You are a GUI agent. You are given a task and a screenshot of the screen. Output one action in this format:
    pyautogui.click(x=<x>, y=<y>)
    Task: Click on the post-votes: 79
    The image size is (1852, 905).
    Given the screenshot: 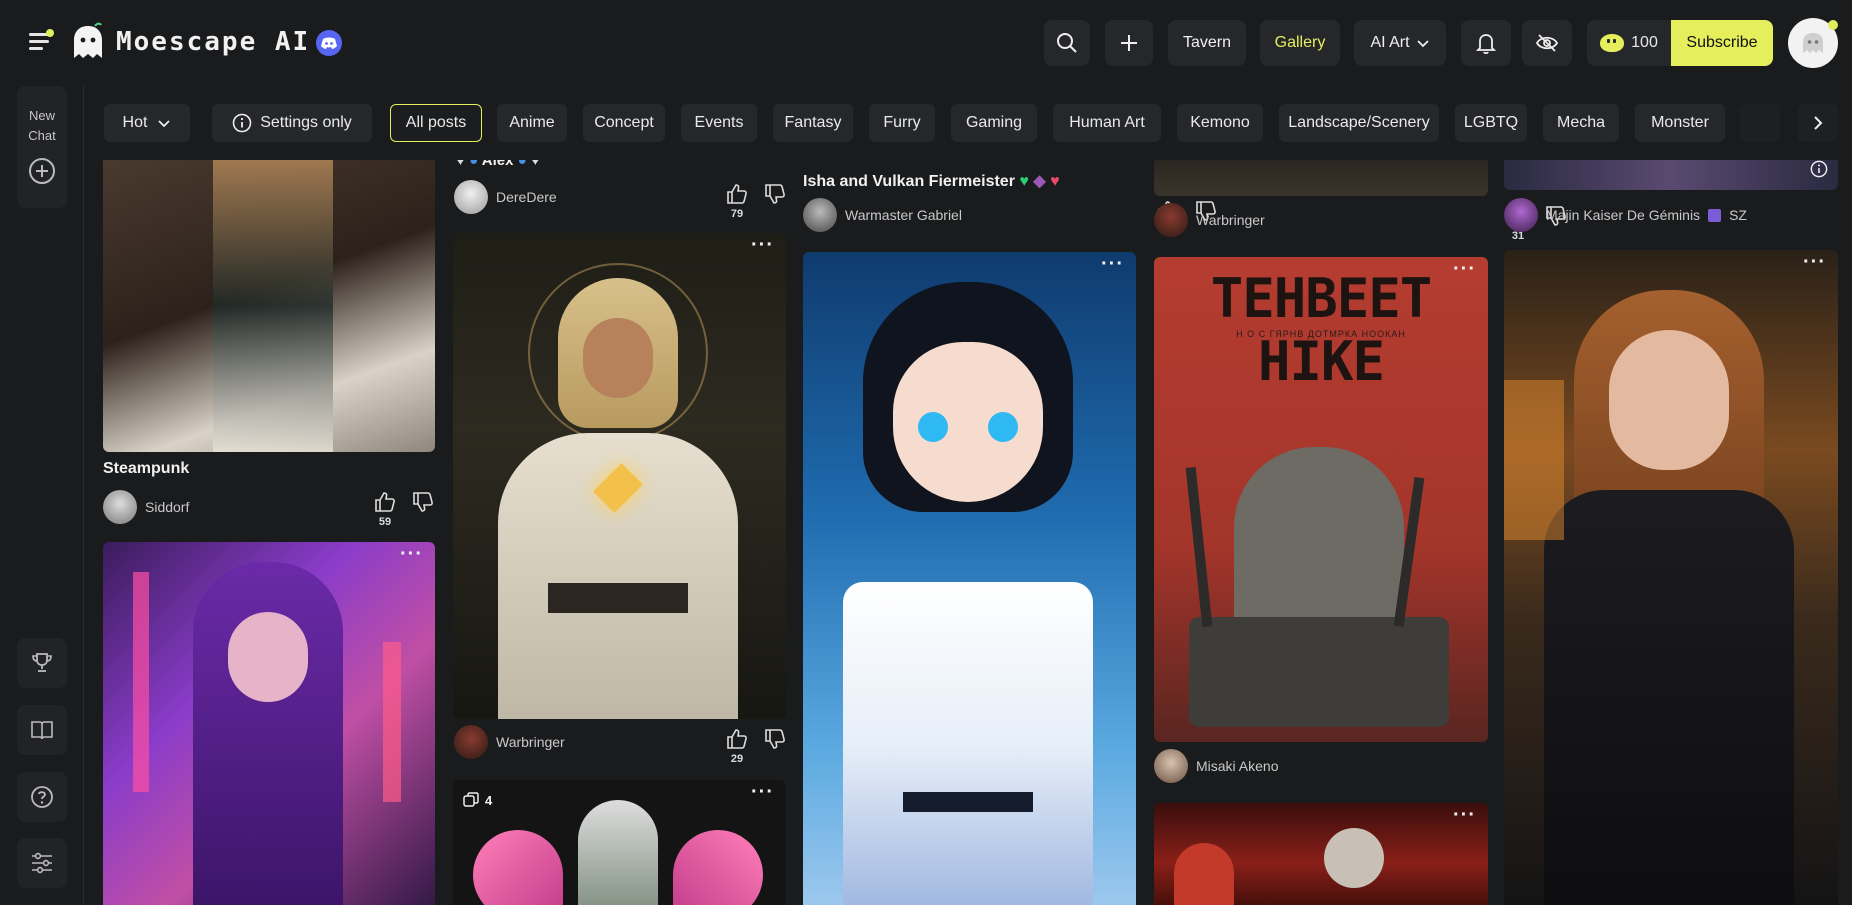 What is the action you would take?
    pyautogui.click(x=755, y=202)
    